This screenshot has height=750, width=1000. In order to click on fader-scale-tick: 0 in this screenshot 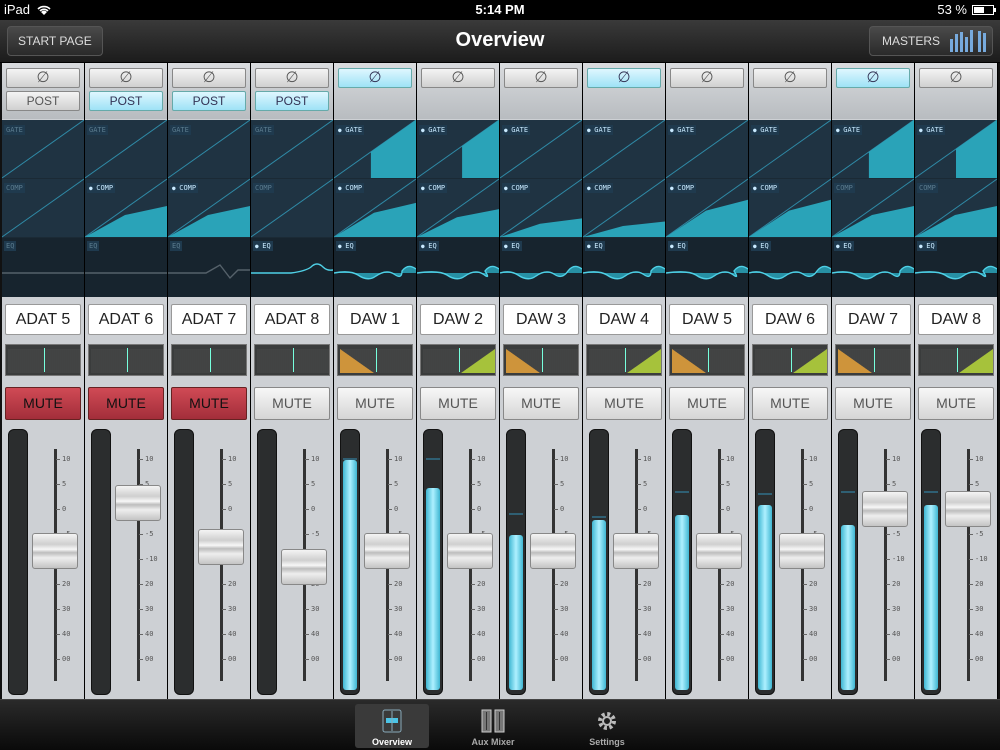, I will do `click(559, 509)`.